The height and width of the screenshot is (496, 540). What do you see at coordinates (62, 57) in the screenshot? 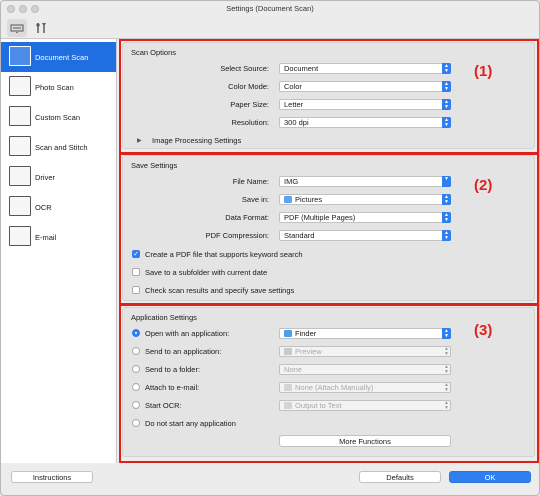
I see `sidebar-item-label: Document Scan` at bounding box center [62, 57].